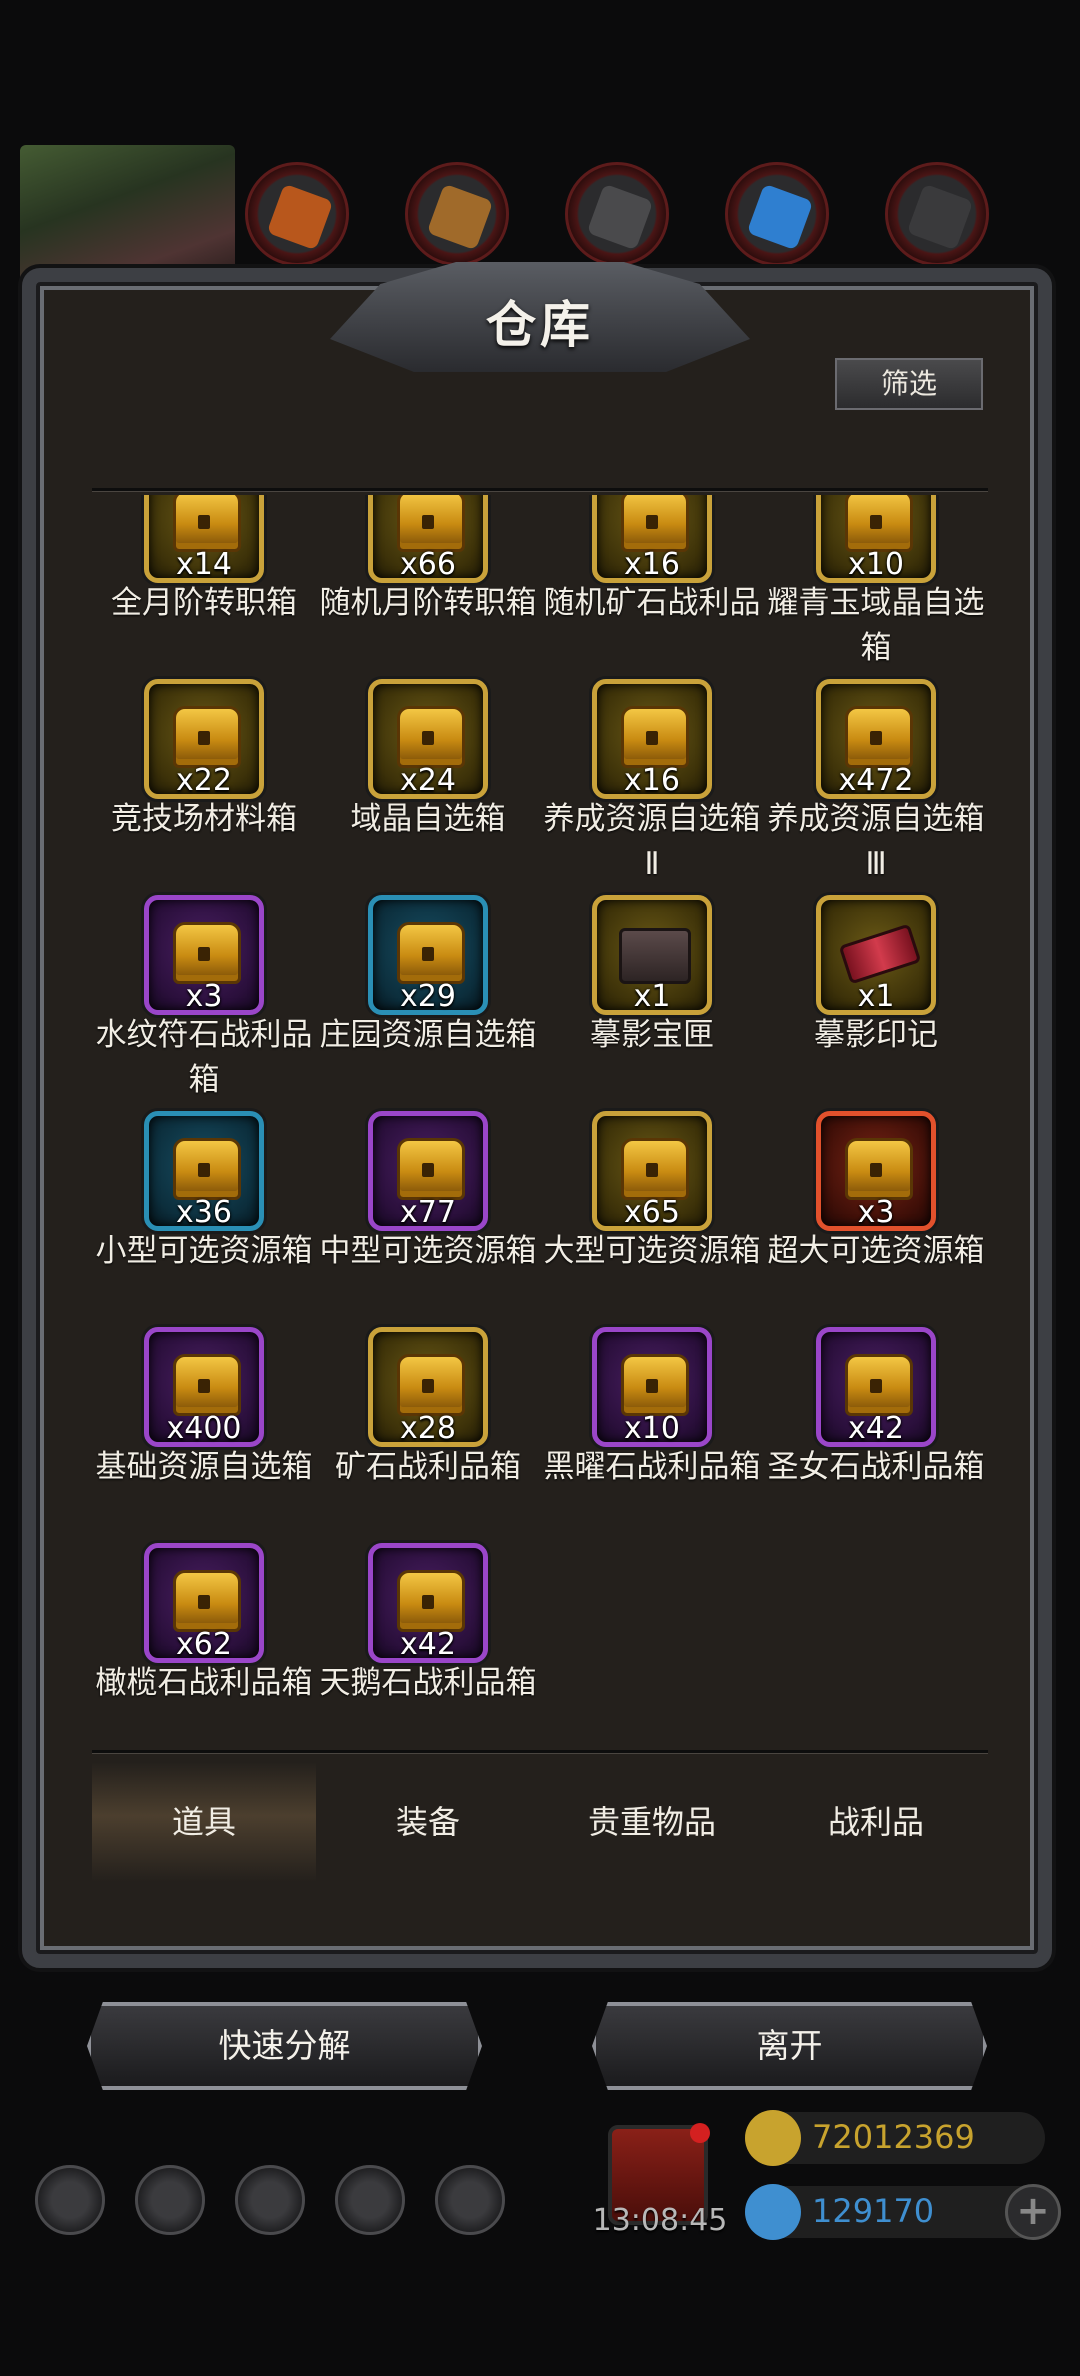  What do you see at coordinates (204, 780) in the screenshot?
I see `item-quantity: x22` at bounding box center [204, 780].